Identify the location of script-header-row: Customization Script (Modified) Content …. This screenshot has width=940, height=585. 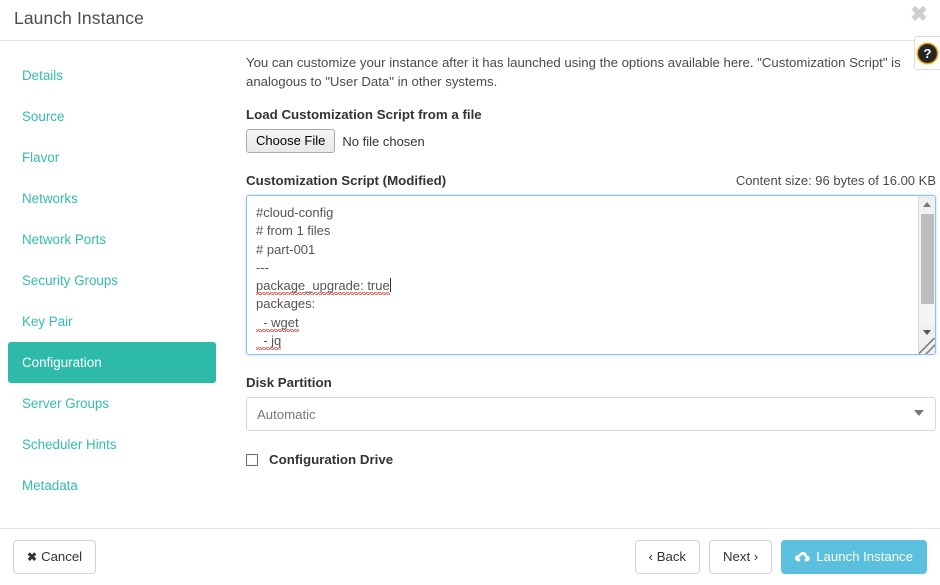
(591, 180).